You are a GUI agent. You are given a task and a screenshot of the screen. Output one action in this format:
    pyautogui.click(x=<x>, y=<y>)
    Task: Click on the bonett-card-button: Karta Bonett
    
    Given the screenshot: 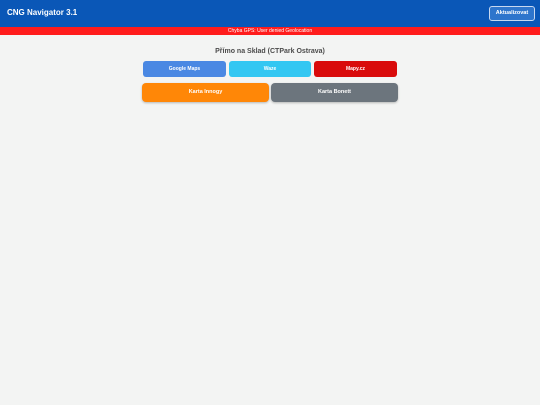 What is the action you would take?
    pyautogui.click(x=334, y=92)
    